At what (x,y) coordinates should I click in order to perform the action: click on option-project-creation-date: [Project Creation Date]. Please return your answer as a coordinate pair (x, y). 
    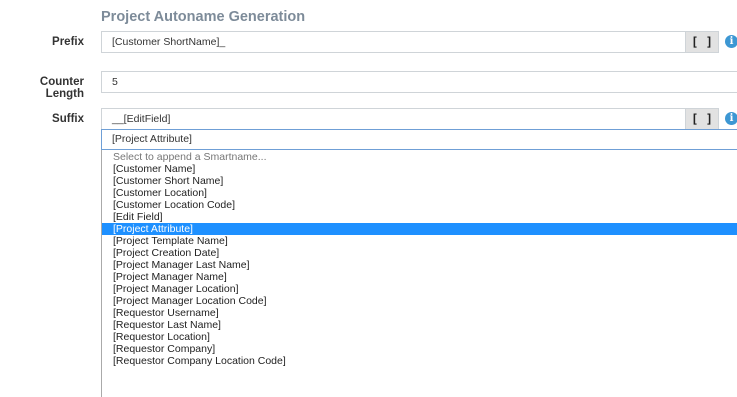
    Looking at the image, I should click on (419, 253).